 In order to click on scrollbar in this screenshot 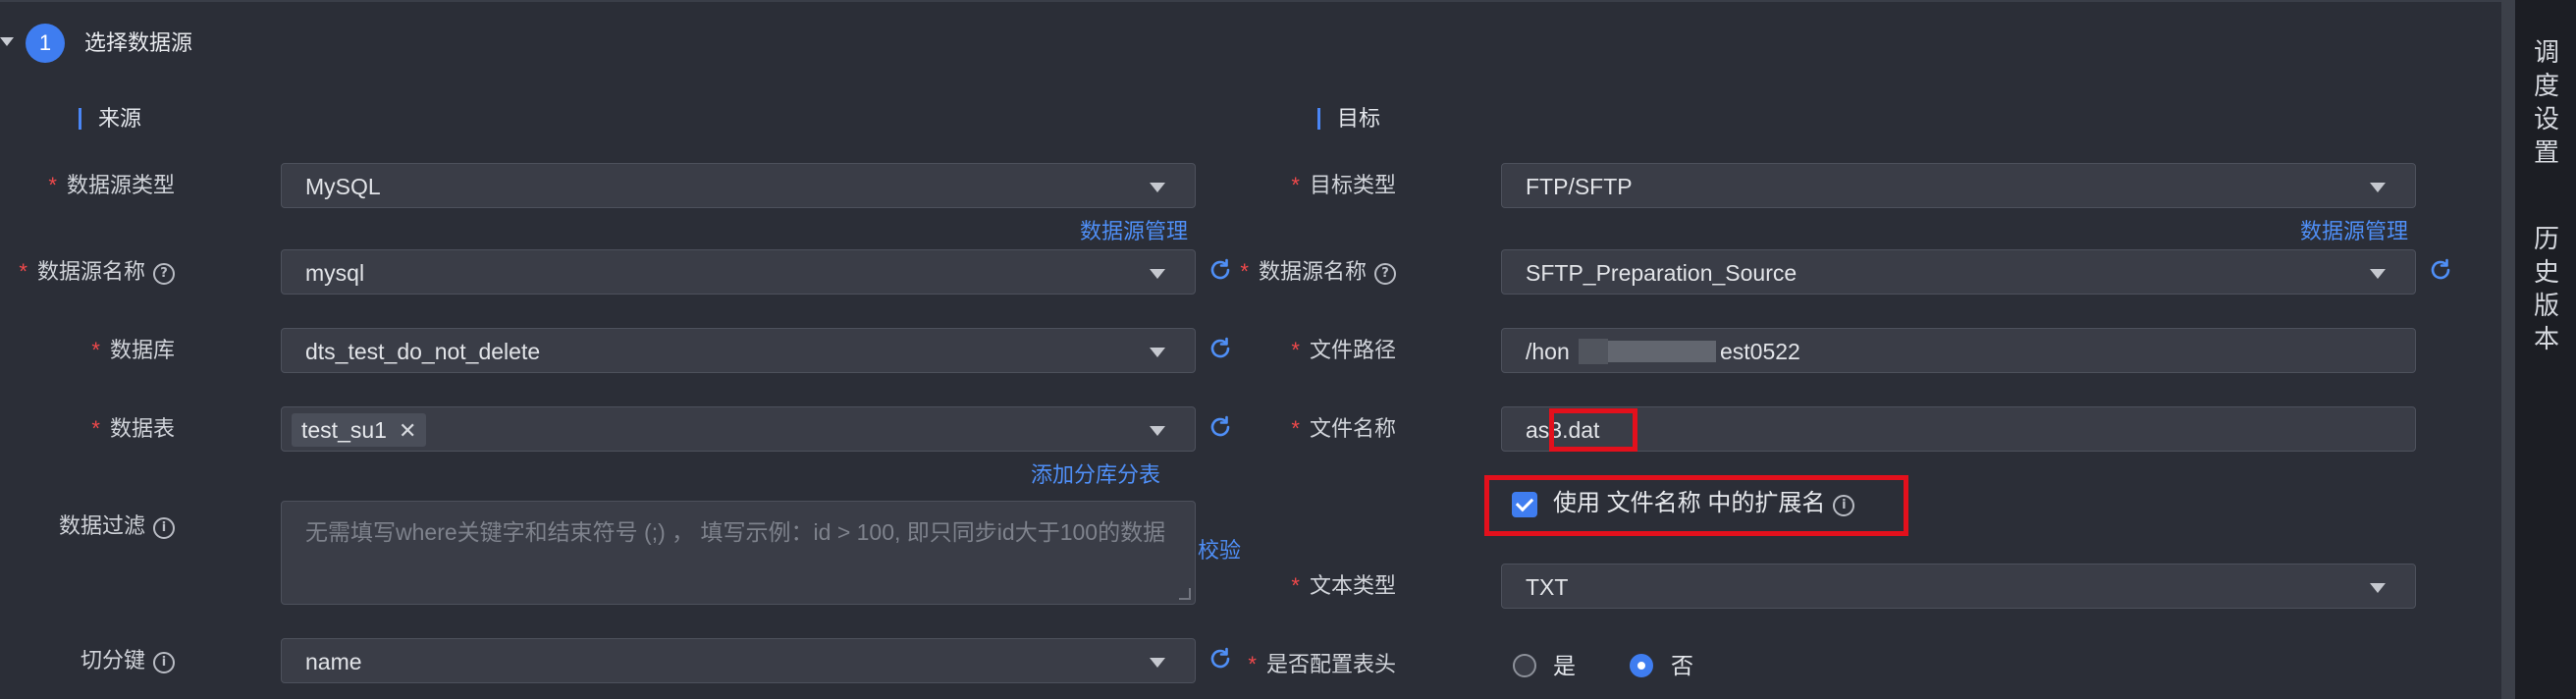, I will do `click(2508, 349)`.